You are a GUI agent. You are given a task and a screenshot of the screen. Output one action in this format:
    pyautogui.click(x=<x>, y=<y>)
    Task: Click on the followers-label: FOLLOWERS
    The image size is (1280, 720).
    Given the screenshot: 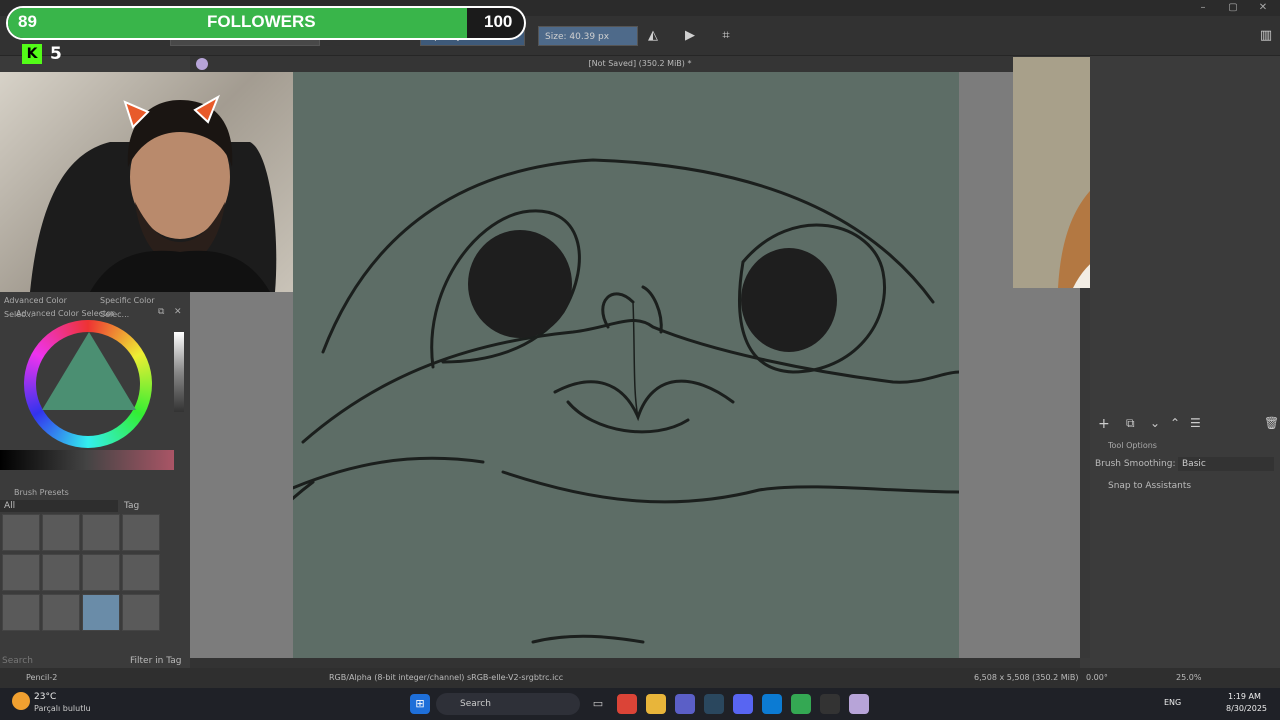 What is the action you would take?
    pyautogui.click(x=261, y=21)
    